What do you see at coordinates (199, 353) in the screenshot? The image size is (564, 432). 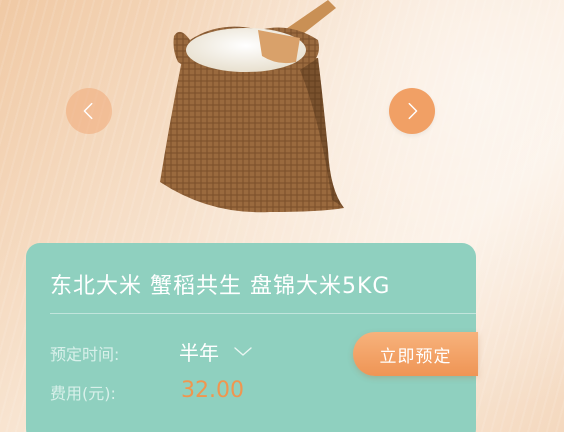 I see `reserve-time-value: 半年` at bounding box center [199, 353].